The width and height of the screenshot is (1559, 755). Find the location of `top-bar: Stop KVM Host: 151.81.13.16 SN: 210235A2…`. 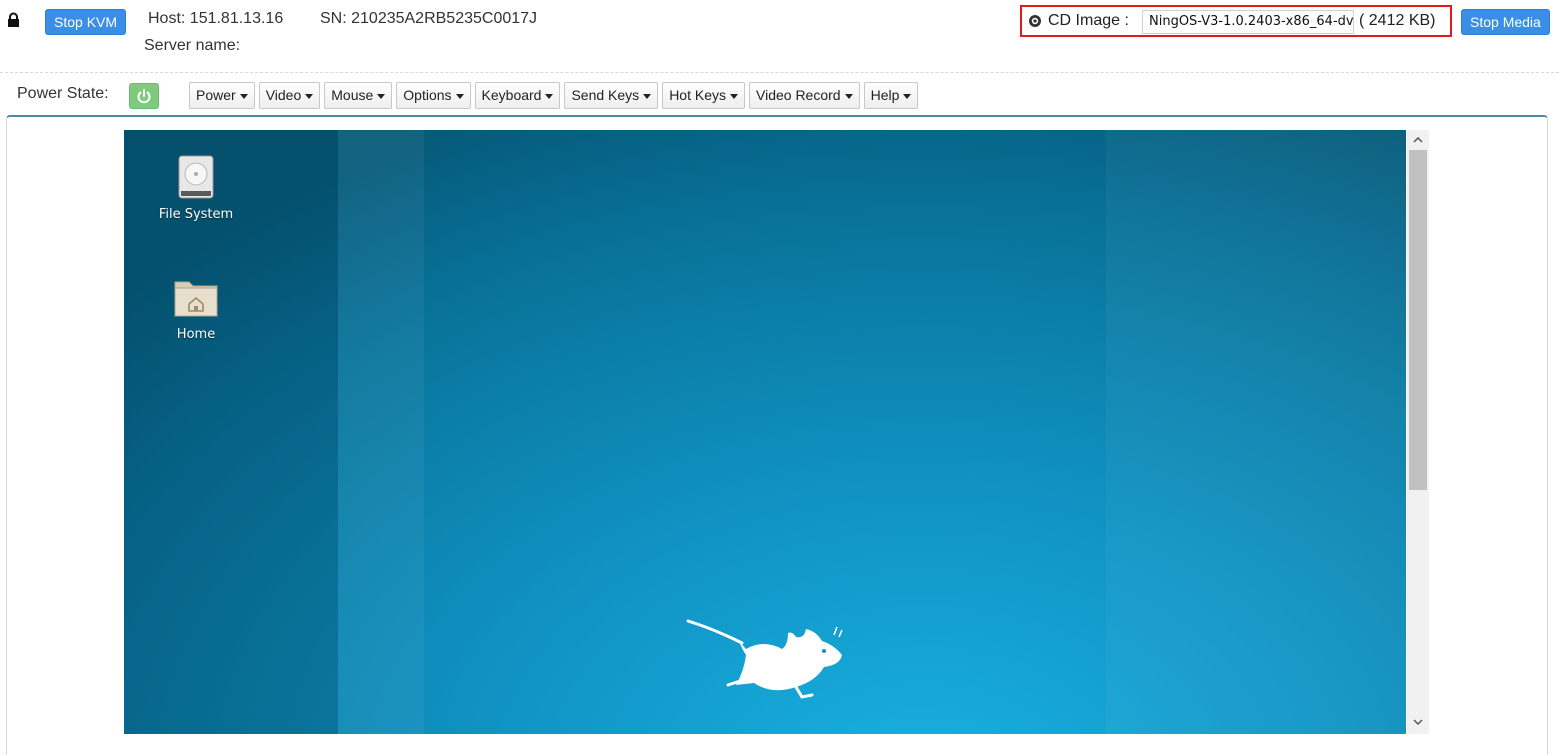

top-bar: Stop KVM Host: 151.81.13.16 SN: 210235A2… is located at coordinates (779, 36).